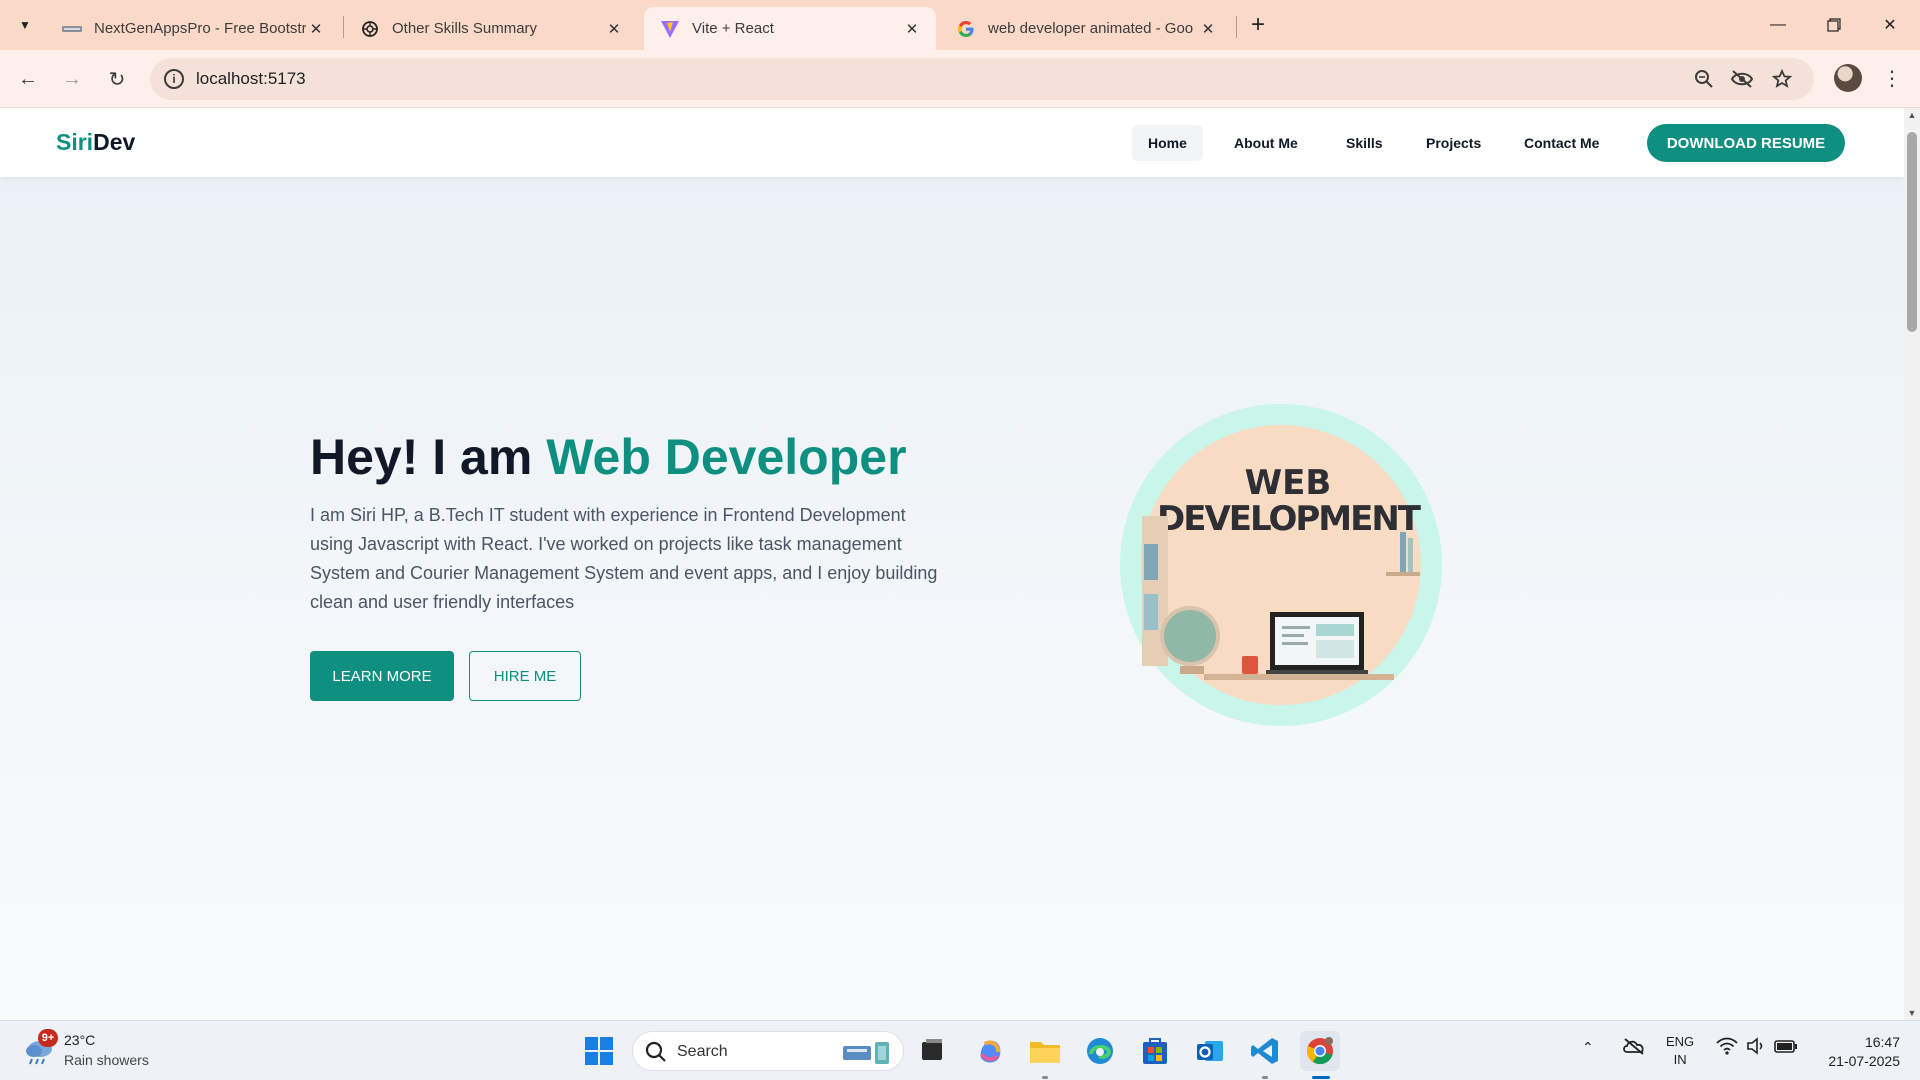  I want to click on copilot-icon, so click(990, 1051).